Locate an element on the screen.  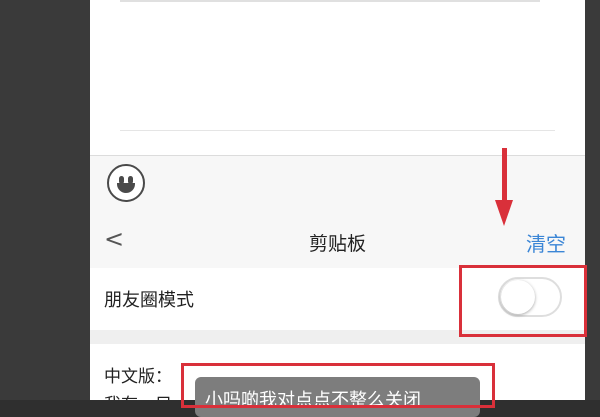
clear-button: 清空 is located at coordinates (546, 242).